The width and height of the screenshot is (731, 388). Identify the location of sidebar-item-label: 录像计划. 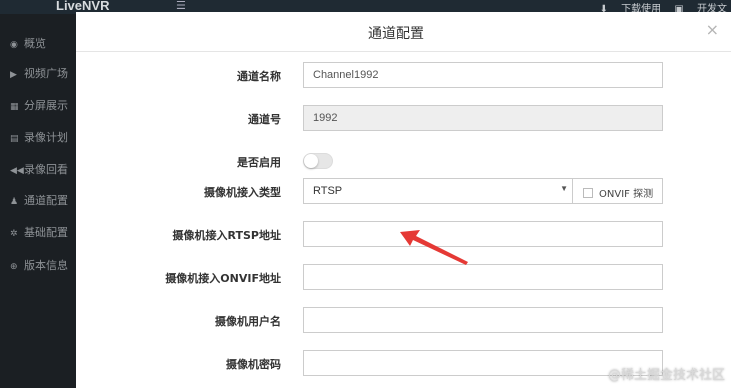
(46, 137).